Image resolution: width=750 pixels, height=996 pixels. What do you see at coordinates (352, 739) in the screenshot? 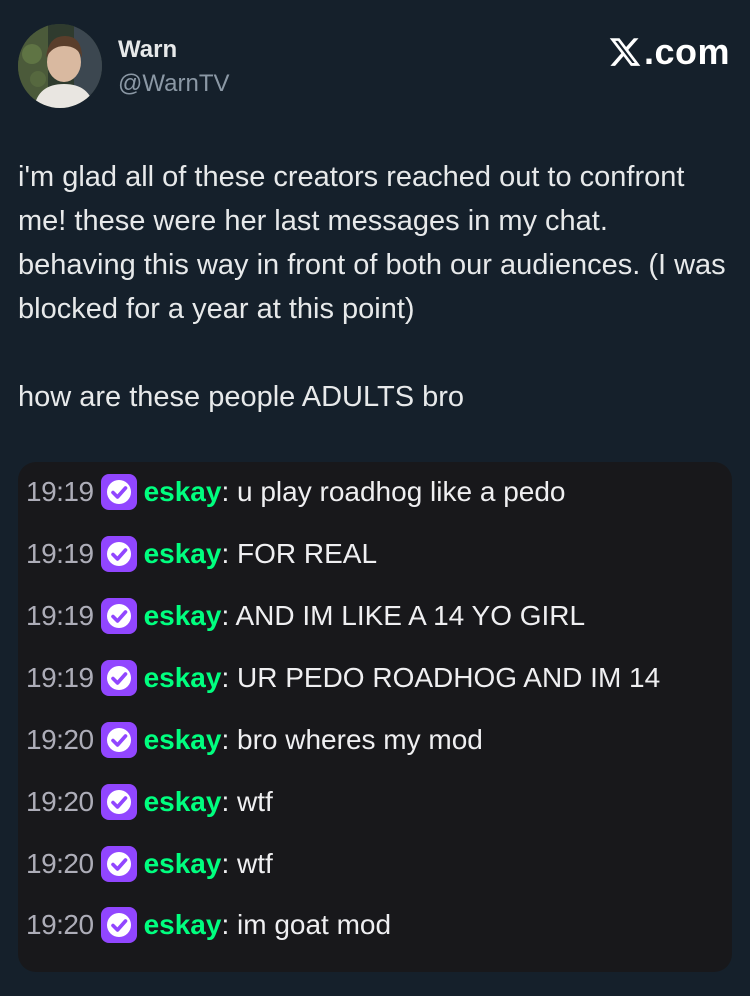
I see `chat-message-text: : bro wheres my mod` at bounding box center [352, 739].